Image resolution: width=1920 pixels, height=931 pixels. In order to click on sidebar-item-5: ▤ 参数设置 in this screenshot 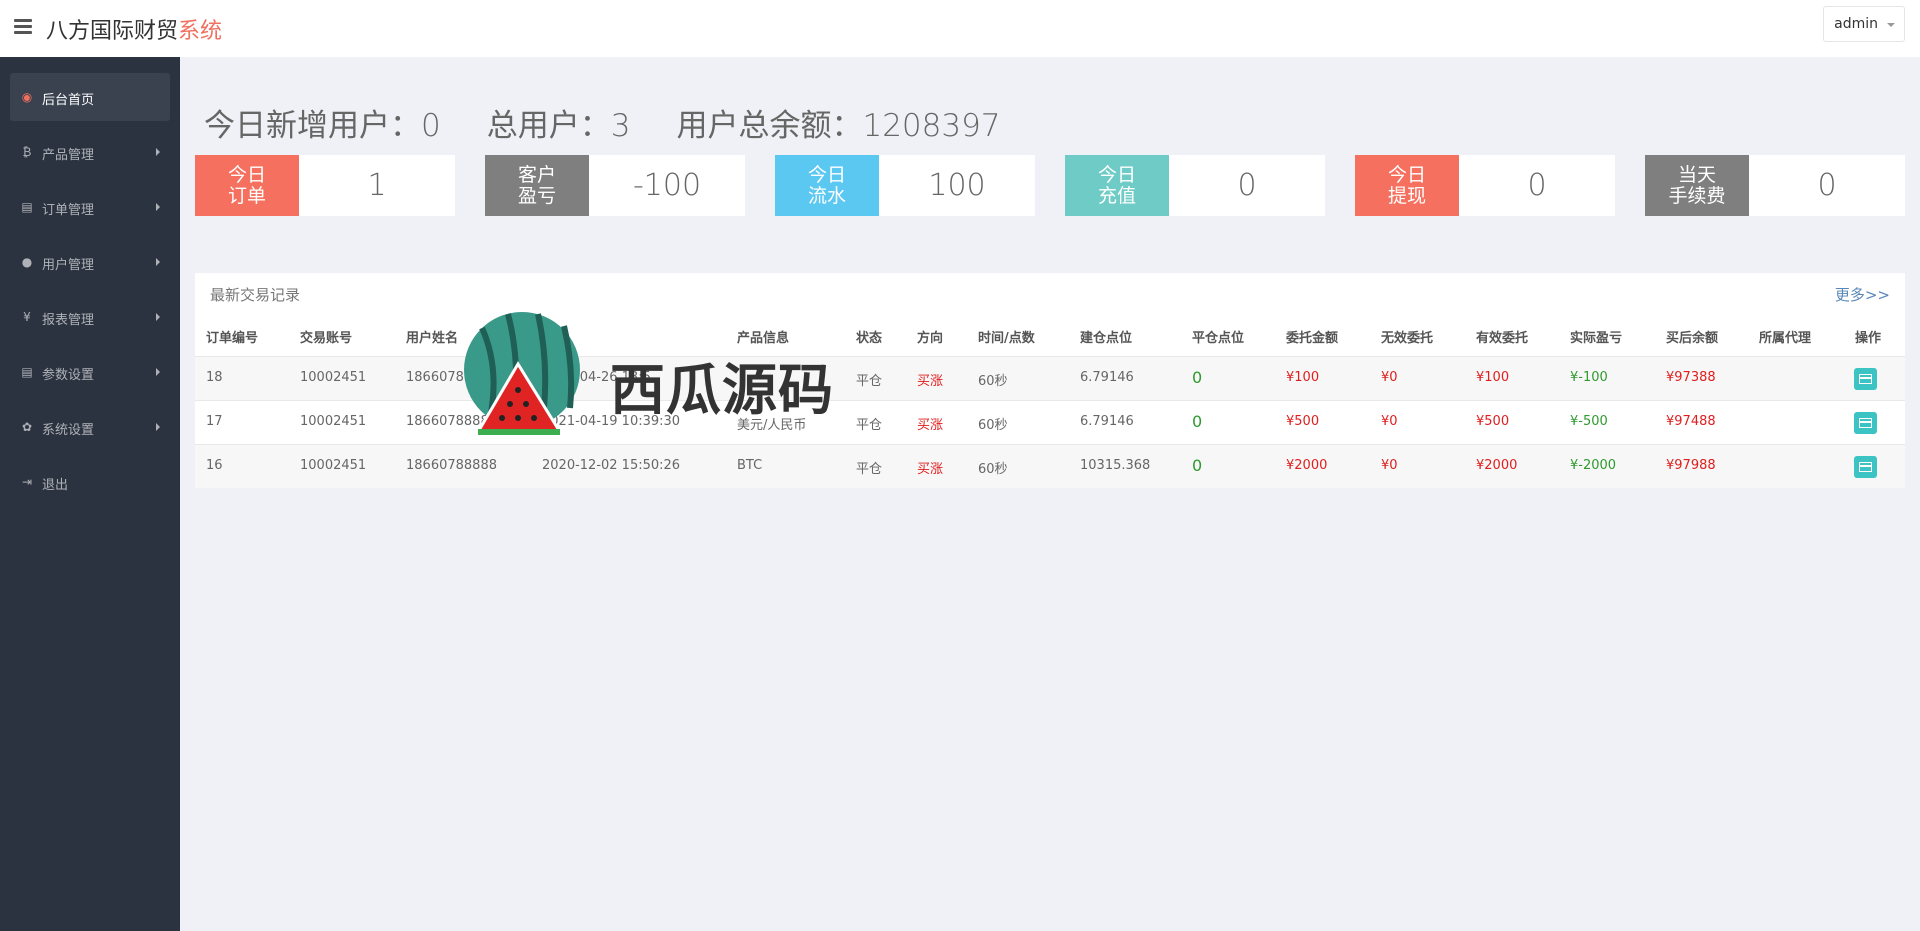, I will do `click(90, 372)`.